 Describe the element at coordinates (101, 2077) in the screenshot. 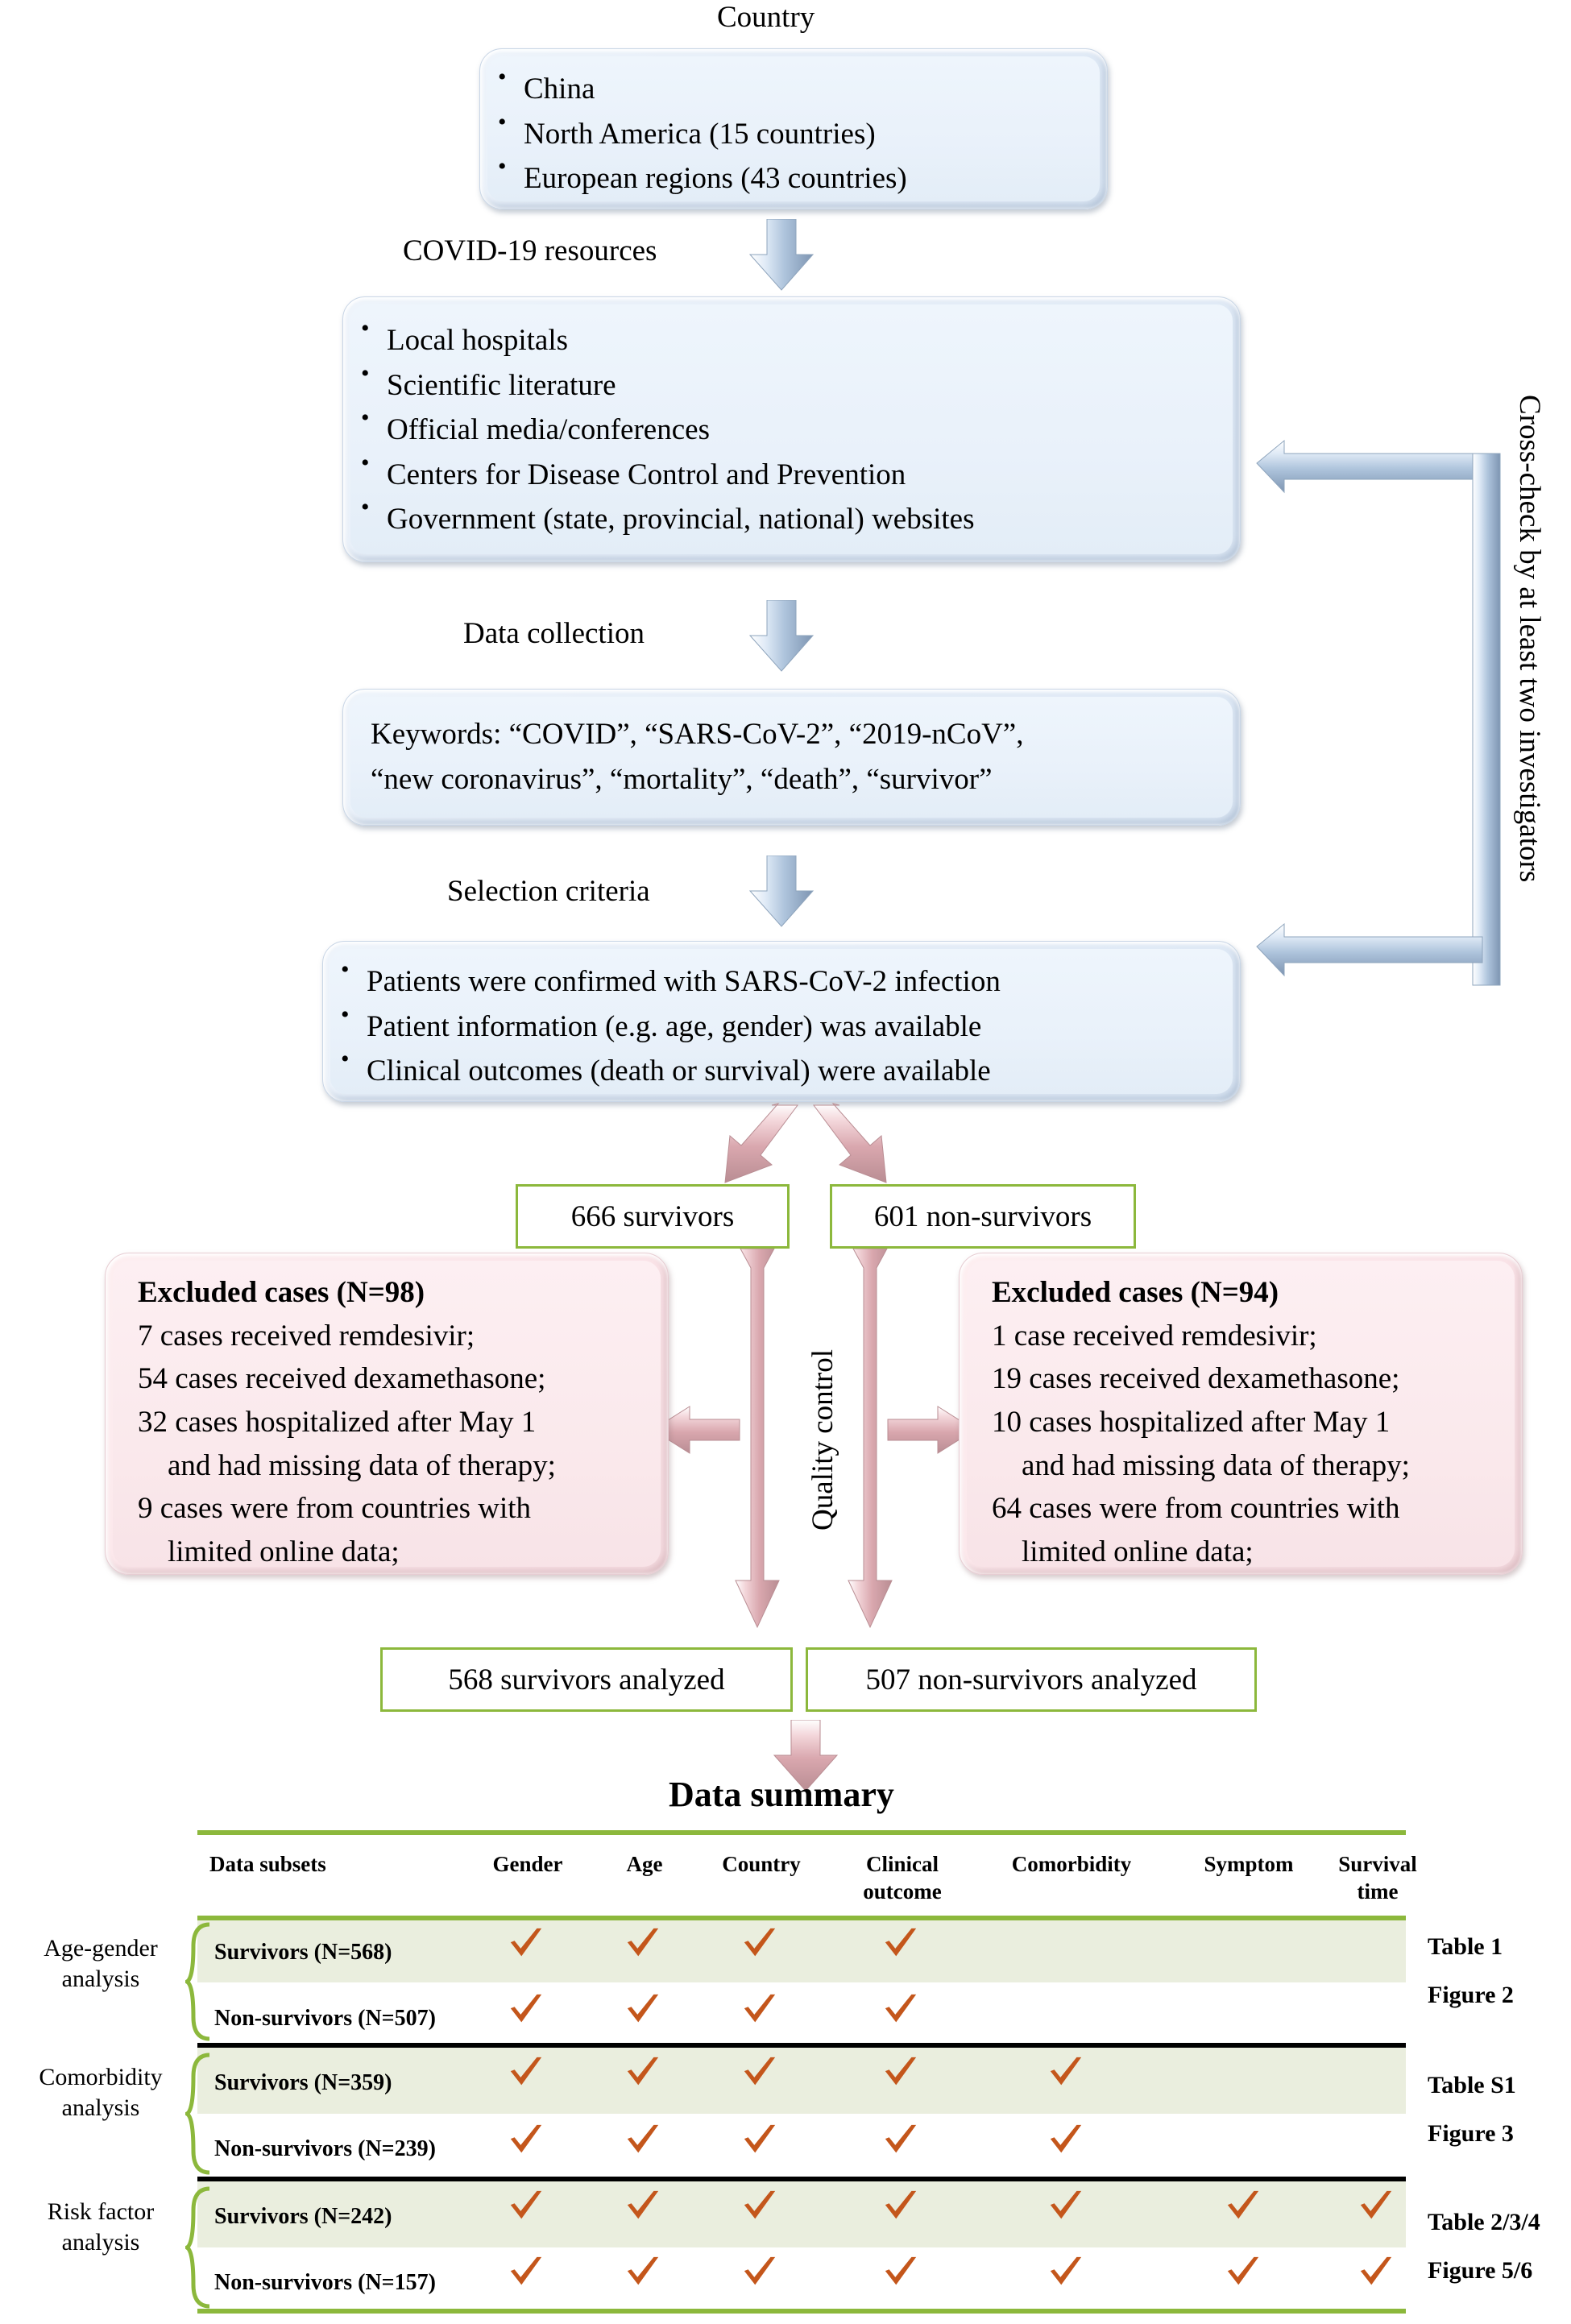

I see `group-label-line-1: Comorbidity` at that location.